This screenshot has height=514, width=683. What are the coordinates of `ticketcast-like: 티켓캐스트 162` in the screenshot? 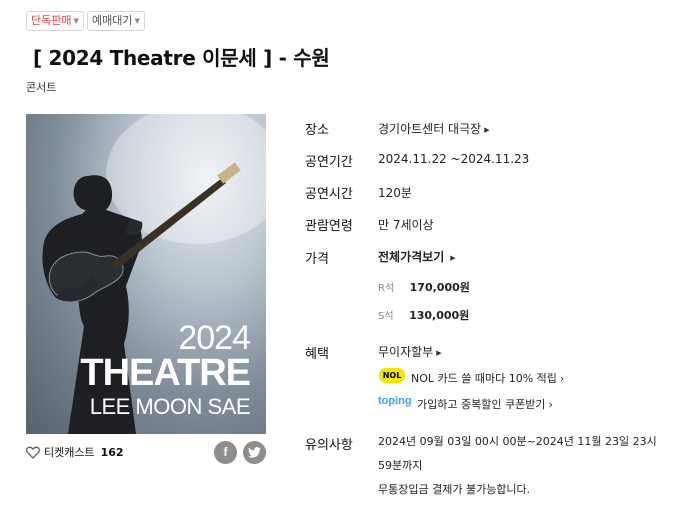 It's located at (75, 452).